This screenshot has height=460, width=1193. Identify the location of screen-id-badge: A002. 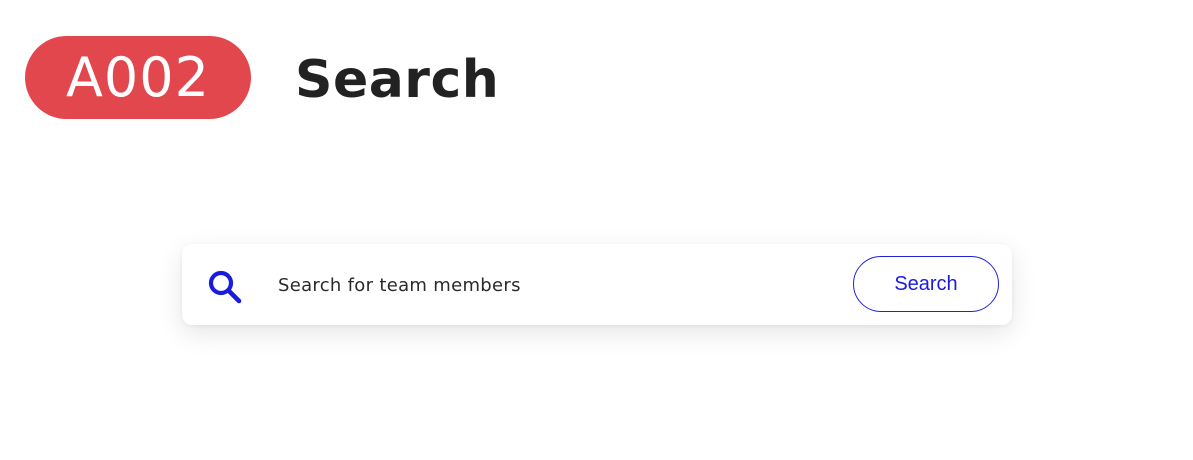
(138, 77).